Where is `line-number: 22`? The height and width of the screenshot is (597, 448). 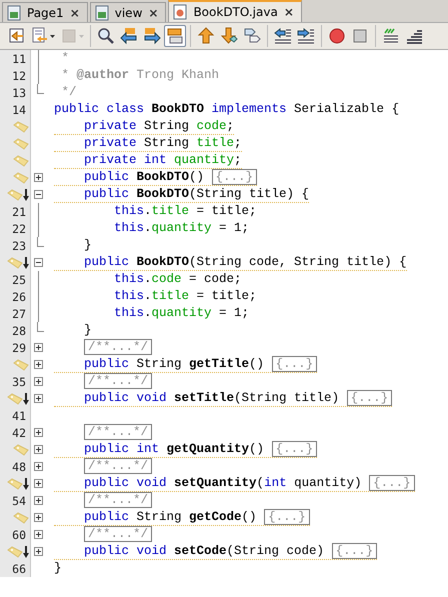
line-number: 22 is located at coordinates (19, 229).